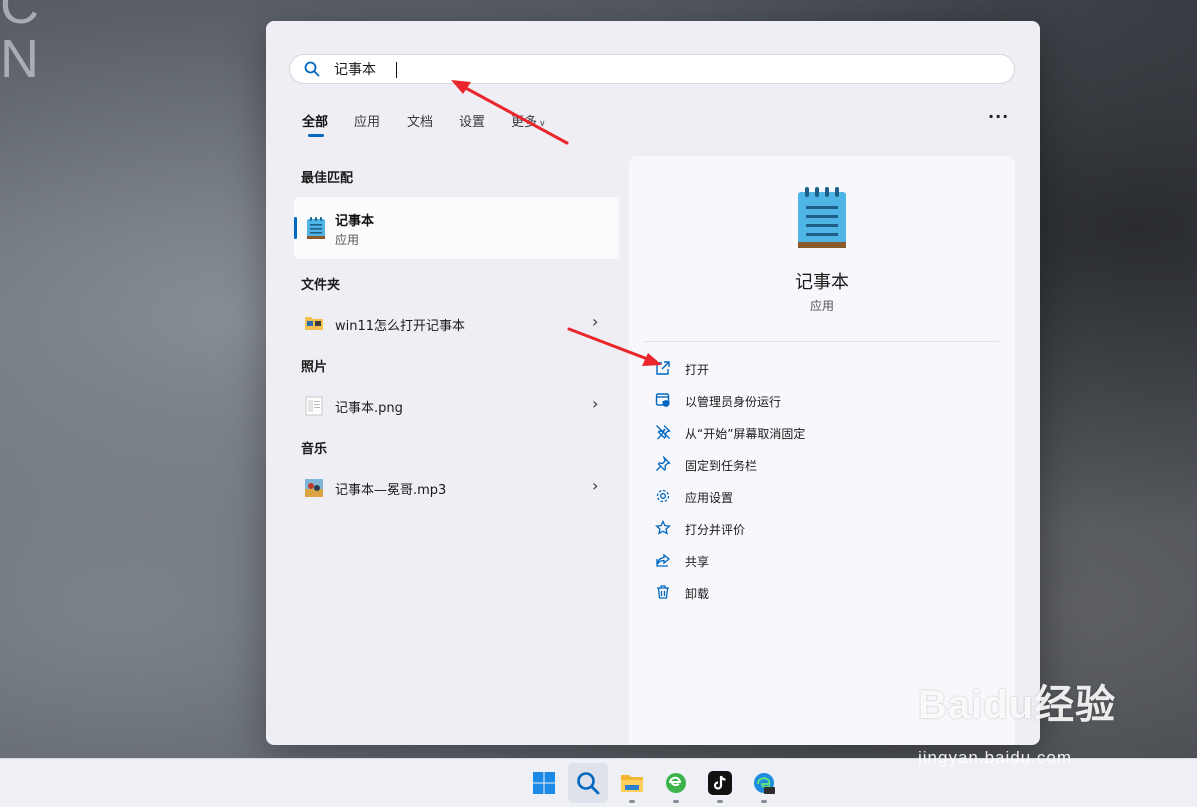 The image size is (1197, 807). Describe the element at coordinates (663, 529) in the screenshot. I see `star-icon` at that location.